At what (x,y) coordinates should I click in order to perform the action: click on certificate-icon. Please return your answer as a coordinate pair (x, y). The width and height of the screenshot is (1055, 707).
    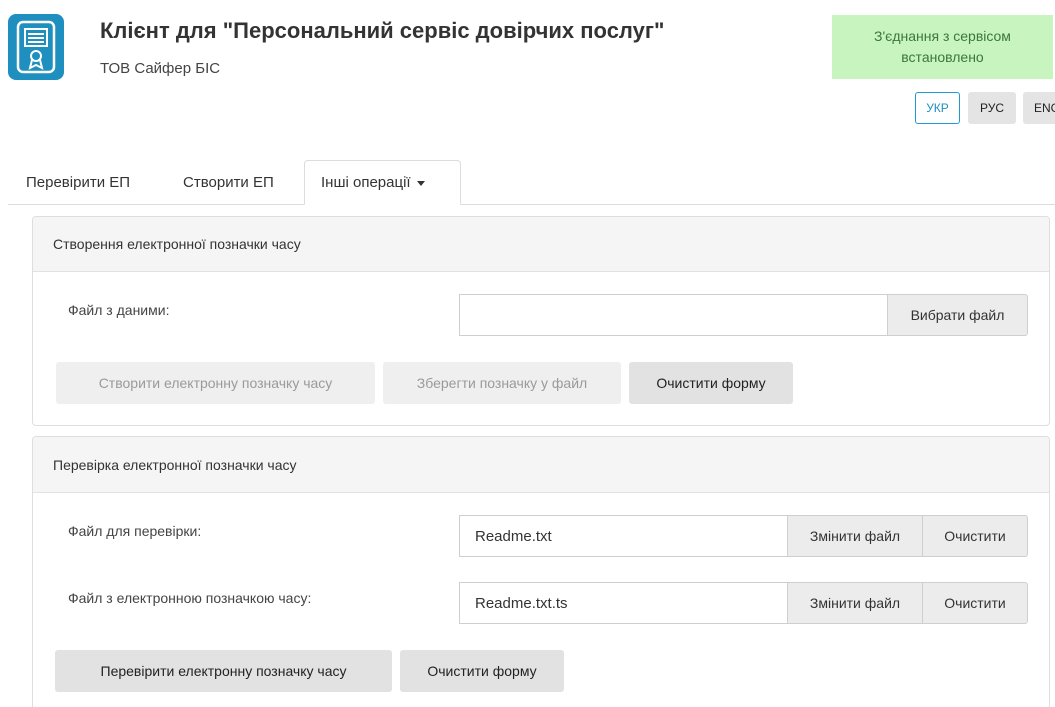
    Looking at the image, I should click on (36, 47).